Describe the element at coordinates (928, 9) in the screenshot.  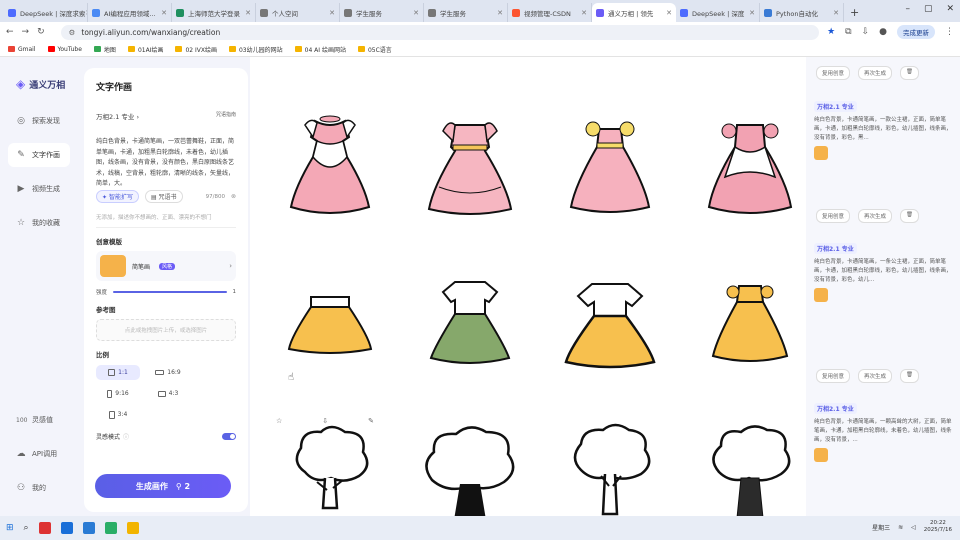
I see `maximize-icon: ▢` at that location.